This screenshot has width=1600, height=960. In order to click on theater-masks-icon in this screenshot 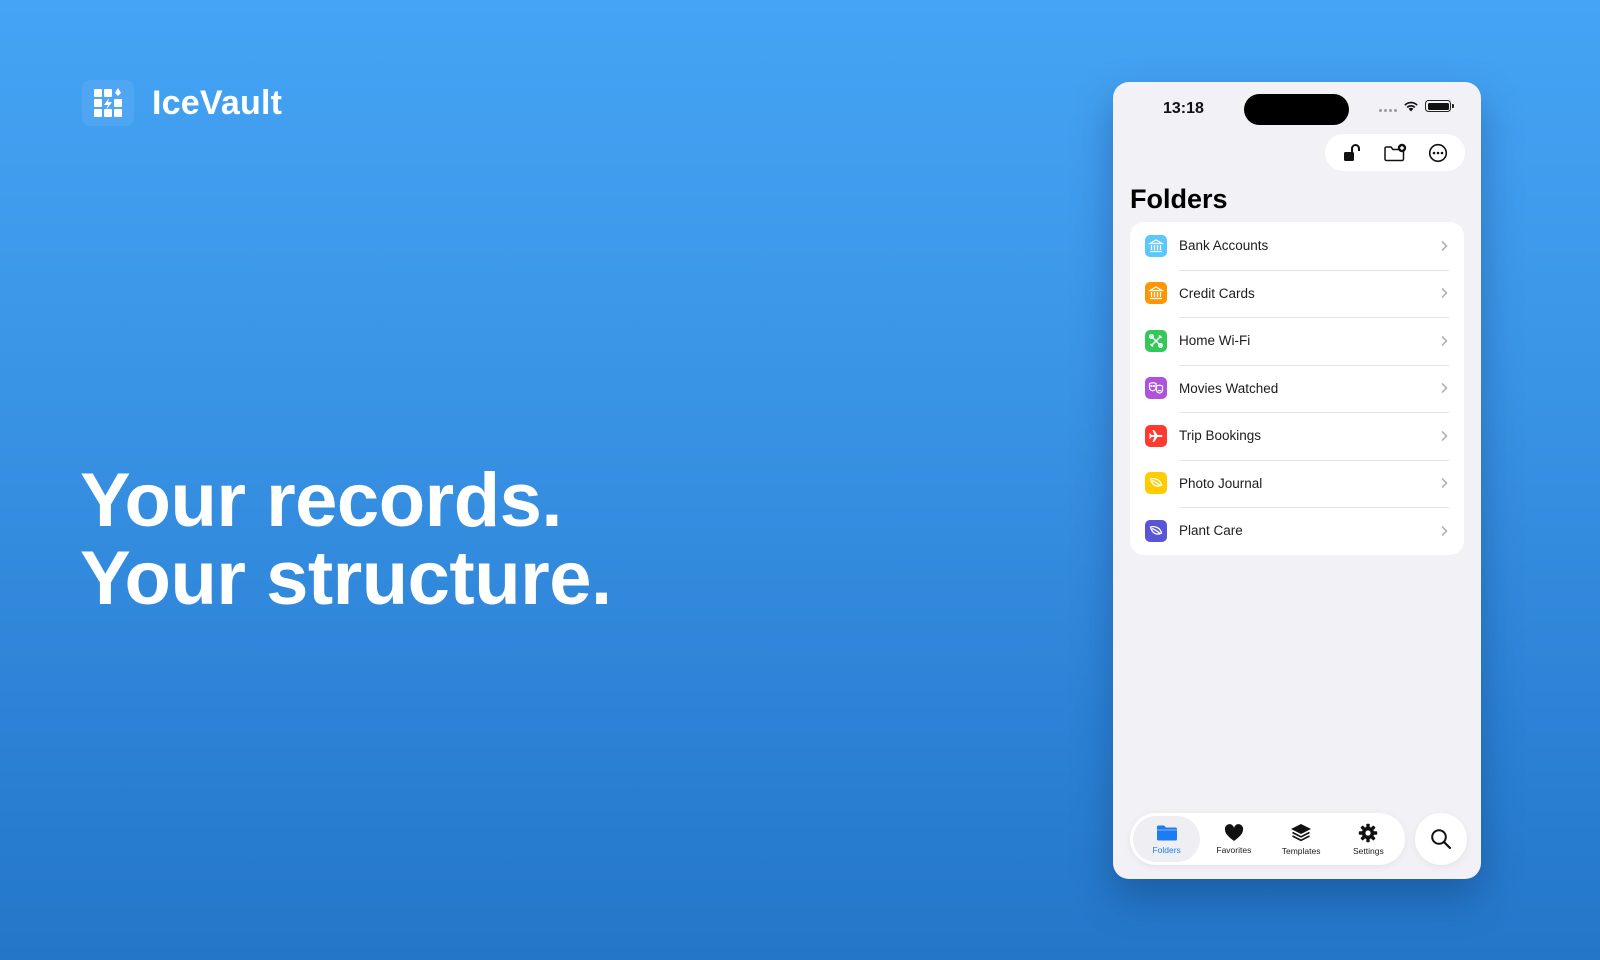, I will do `click(1156, 388)`.